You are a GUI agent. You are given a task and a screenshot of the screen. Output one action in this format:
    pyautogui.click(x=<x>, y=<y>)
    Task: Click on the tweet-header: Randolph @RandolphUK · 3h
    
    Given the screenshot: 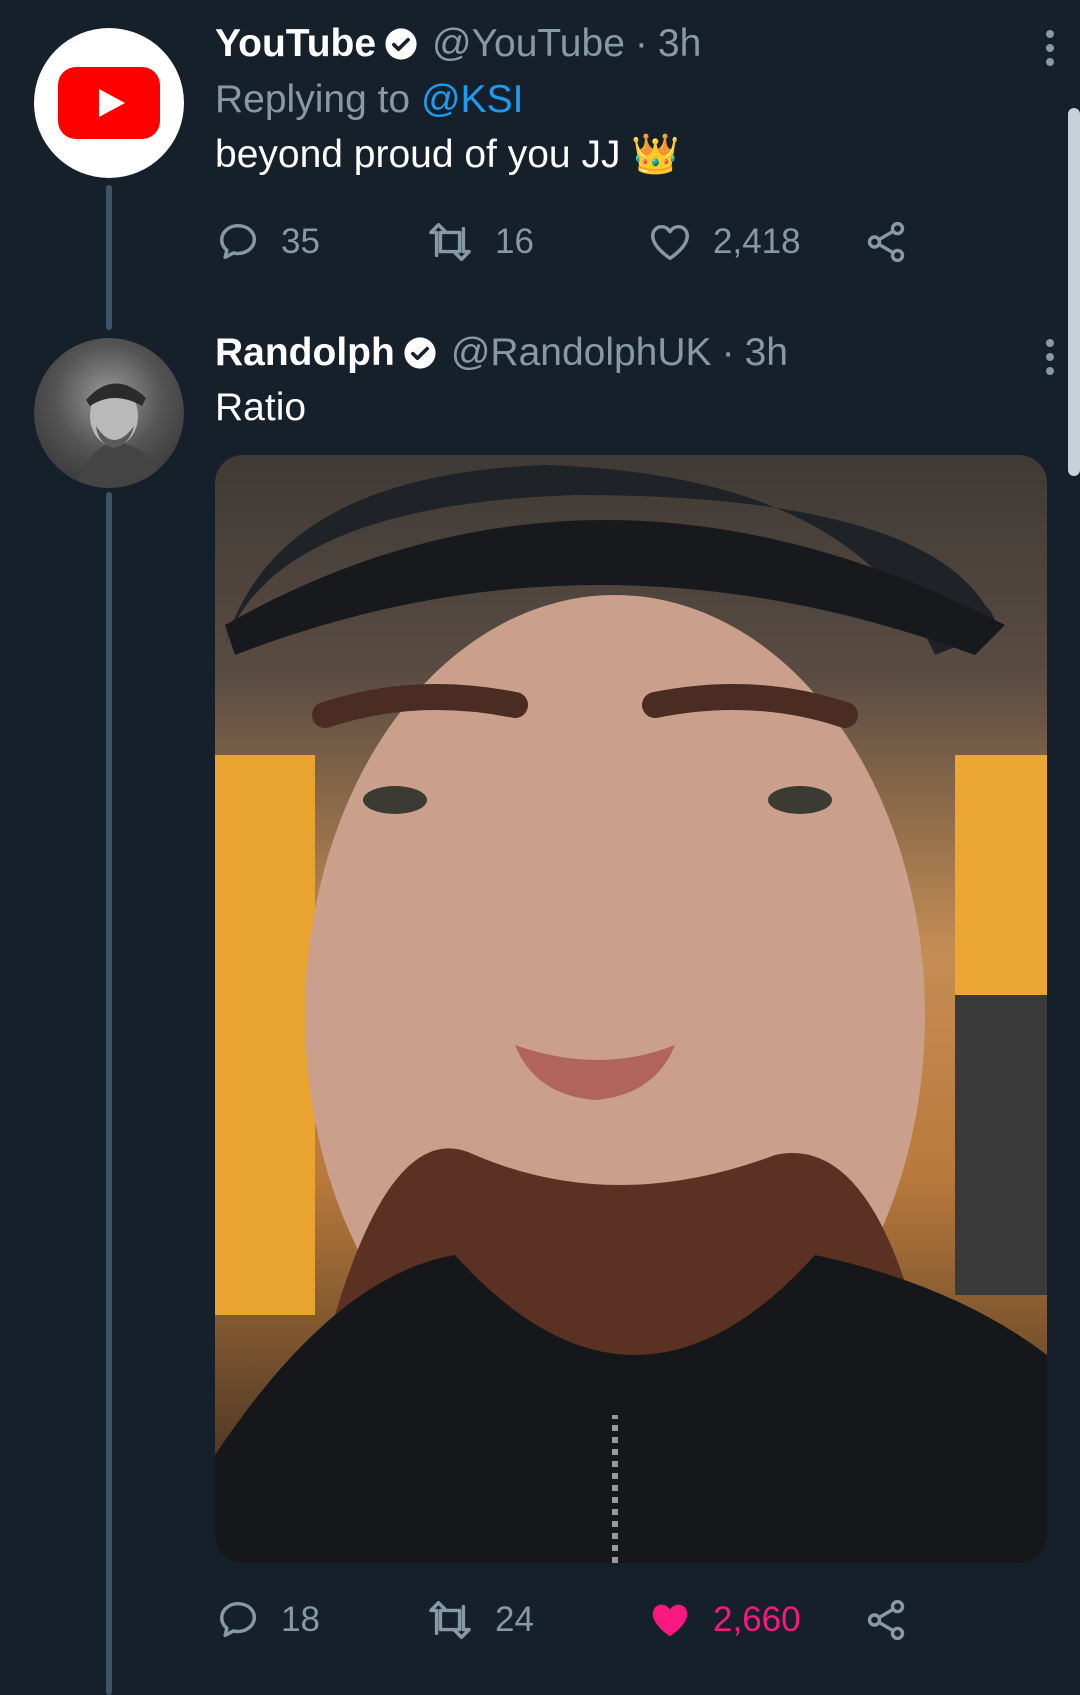 What is the action you would take?
    pyautogui.click(x=587, y=353)
    